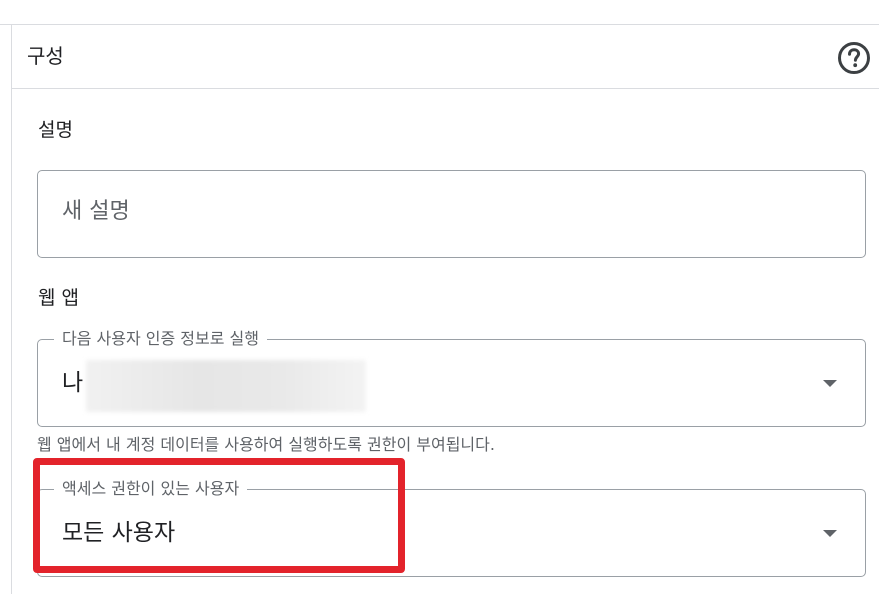 This screenshot has width=879, height=594. Describe the element at coordinates (854, 58) in the screenshot. I see `help-icon` at that location.